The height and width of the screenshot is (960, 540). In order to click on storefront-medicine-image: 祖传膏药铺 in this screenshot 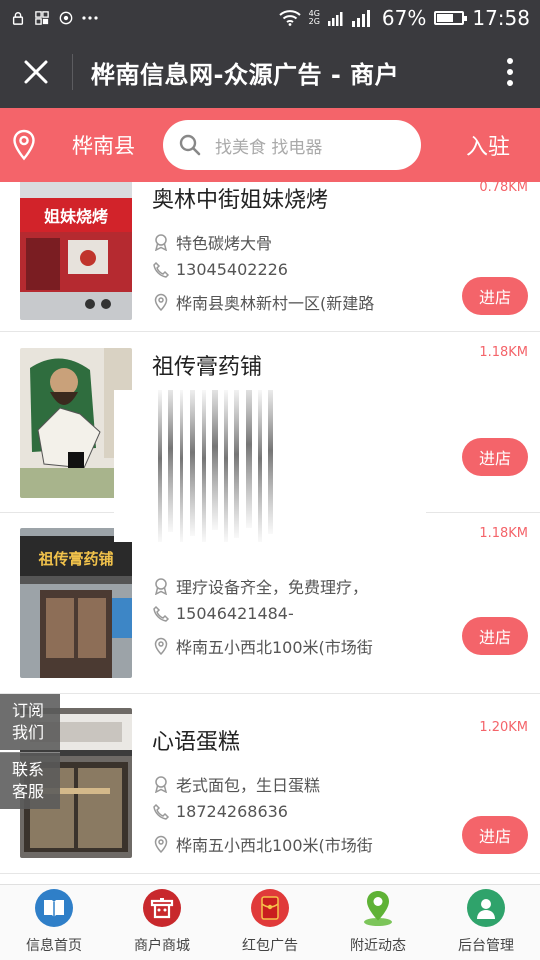, I will do `click(76, 603)`.